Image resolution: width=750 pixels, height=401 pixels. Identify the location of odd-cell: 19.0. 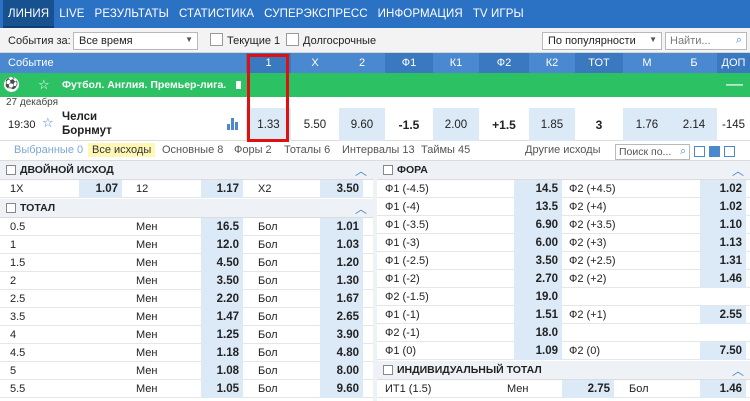
(538, 297).